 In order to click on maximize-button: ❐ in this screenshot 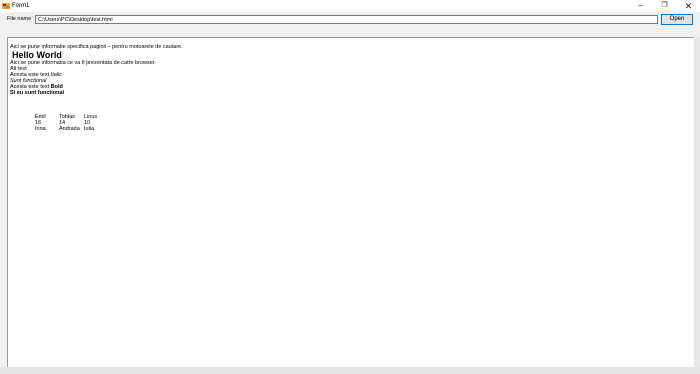, I will do `click(664, 6)`.